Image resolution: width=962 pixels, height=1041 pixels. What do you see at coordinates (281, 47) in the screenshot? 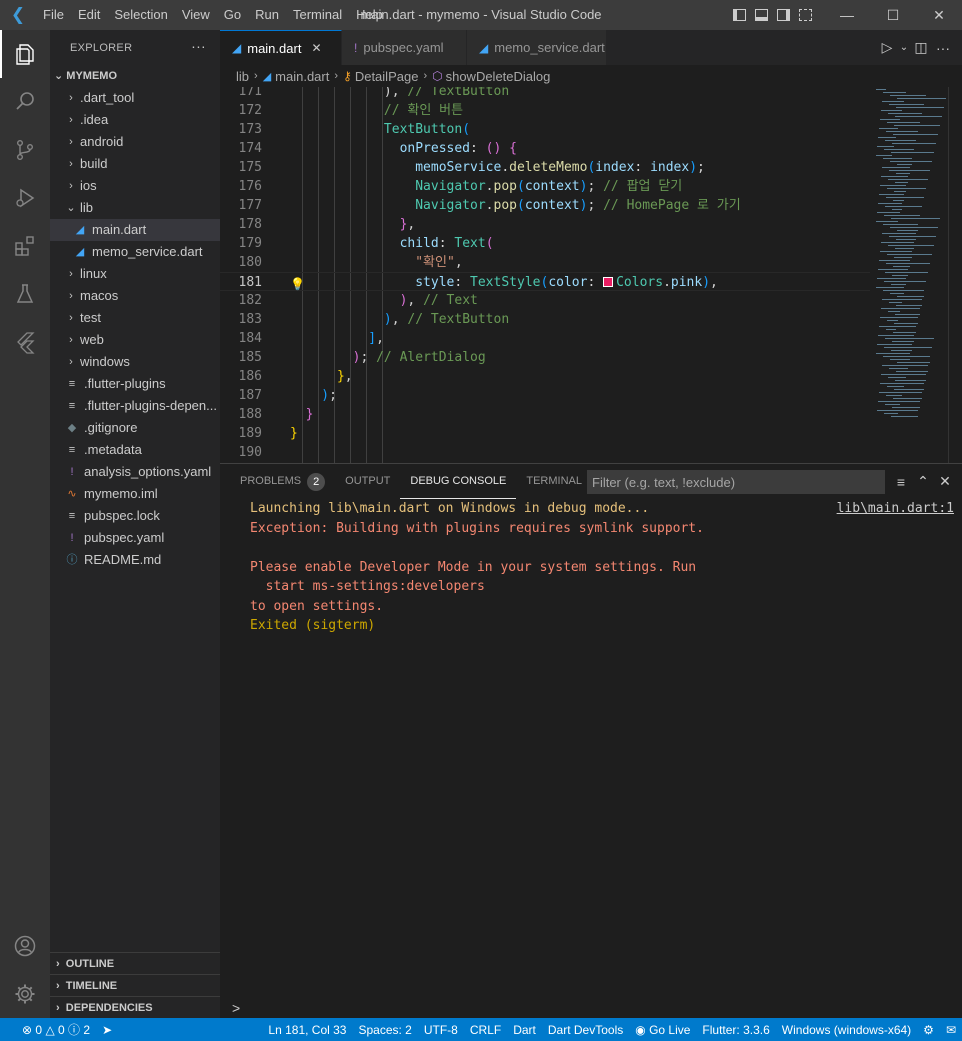
I see `tab-main-dart: ◢ main.dart ✕` at bounding box center [281, 47].